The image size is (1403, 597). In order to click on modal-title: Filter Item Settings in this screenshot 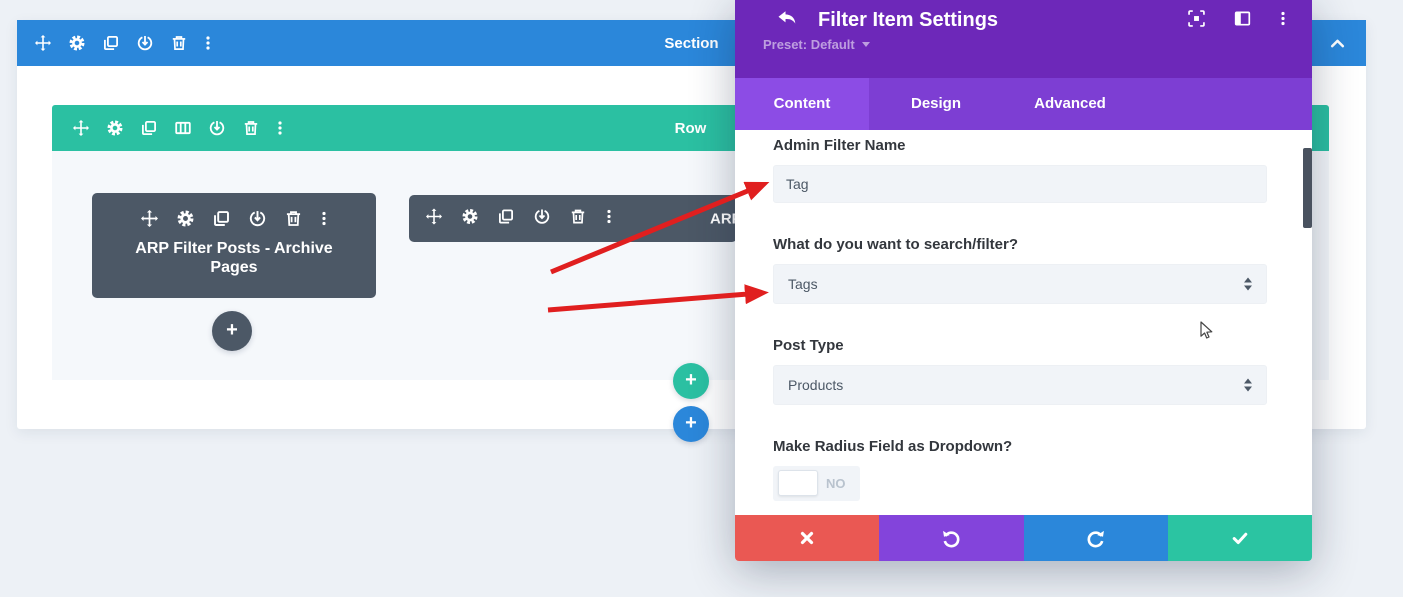, I will do `click(908, 20)`.